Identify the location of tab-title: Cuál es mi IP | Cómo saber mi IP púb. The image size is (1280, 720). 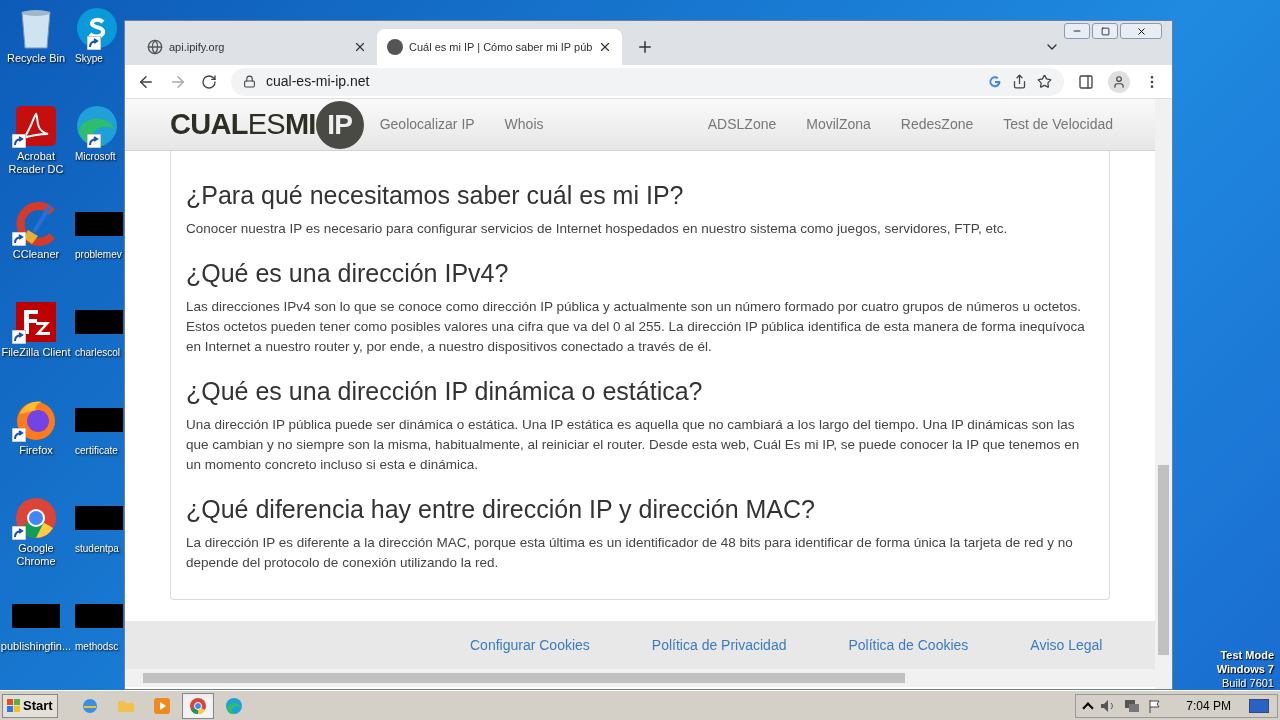
(501, 47).